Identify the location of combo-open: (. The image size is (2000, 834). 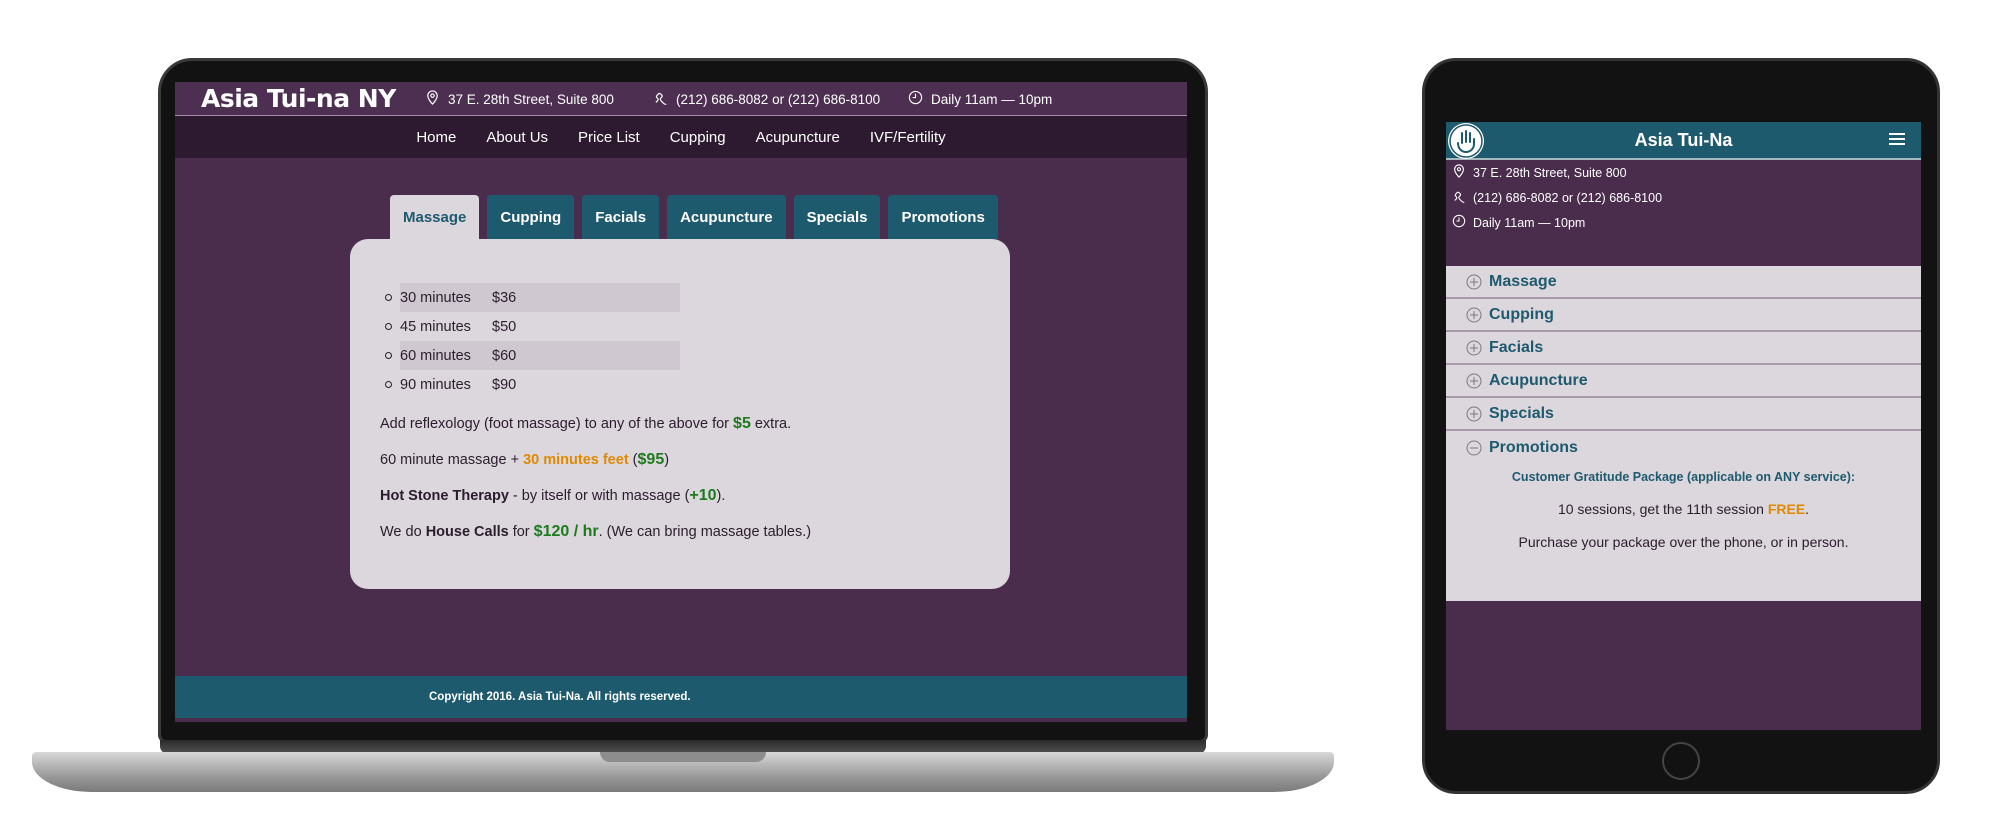
(633, 460).